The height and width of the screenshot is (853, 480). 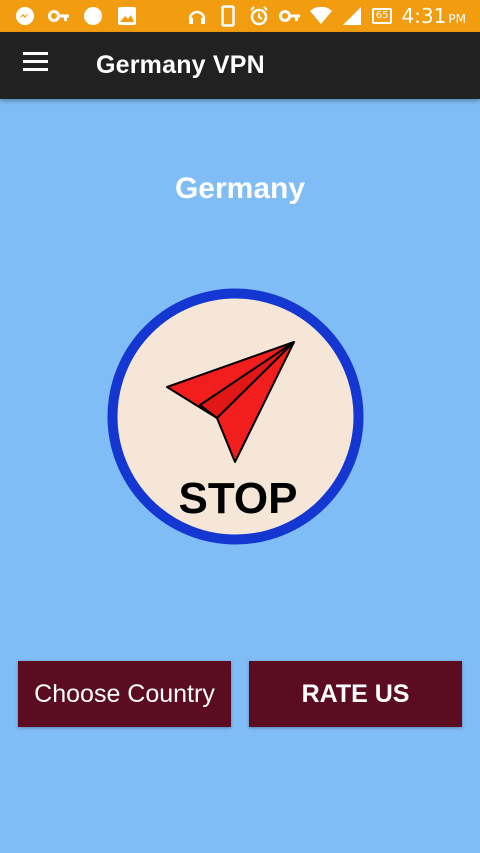 What do you see at coordinates (127, 16) in the screenshot?
I see `image-icon` at bounding box center [127, 16].